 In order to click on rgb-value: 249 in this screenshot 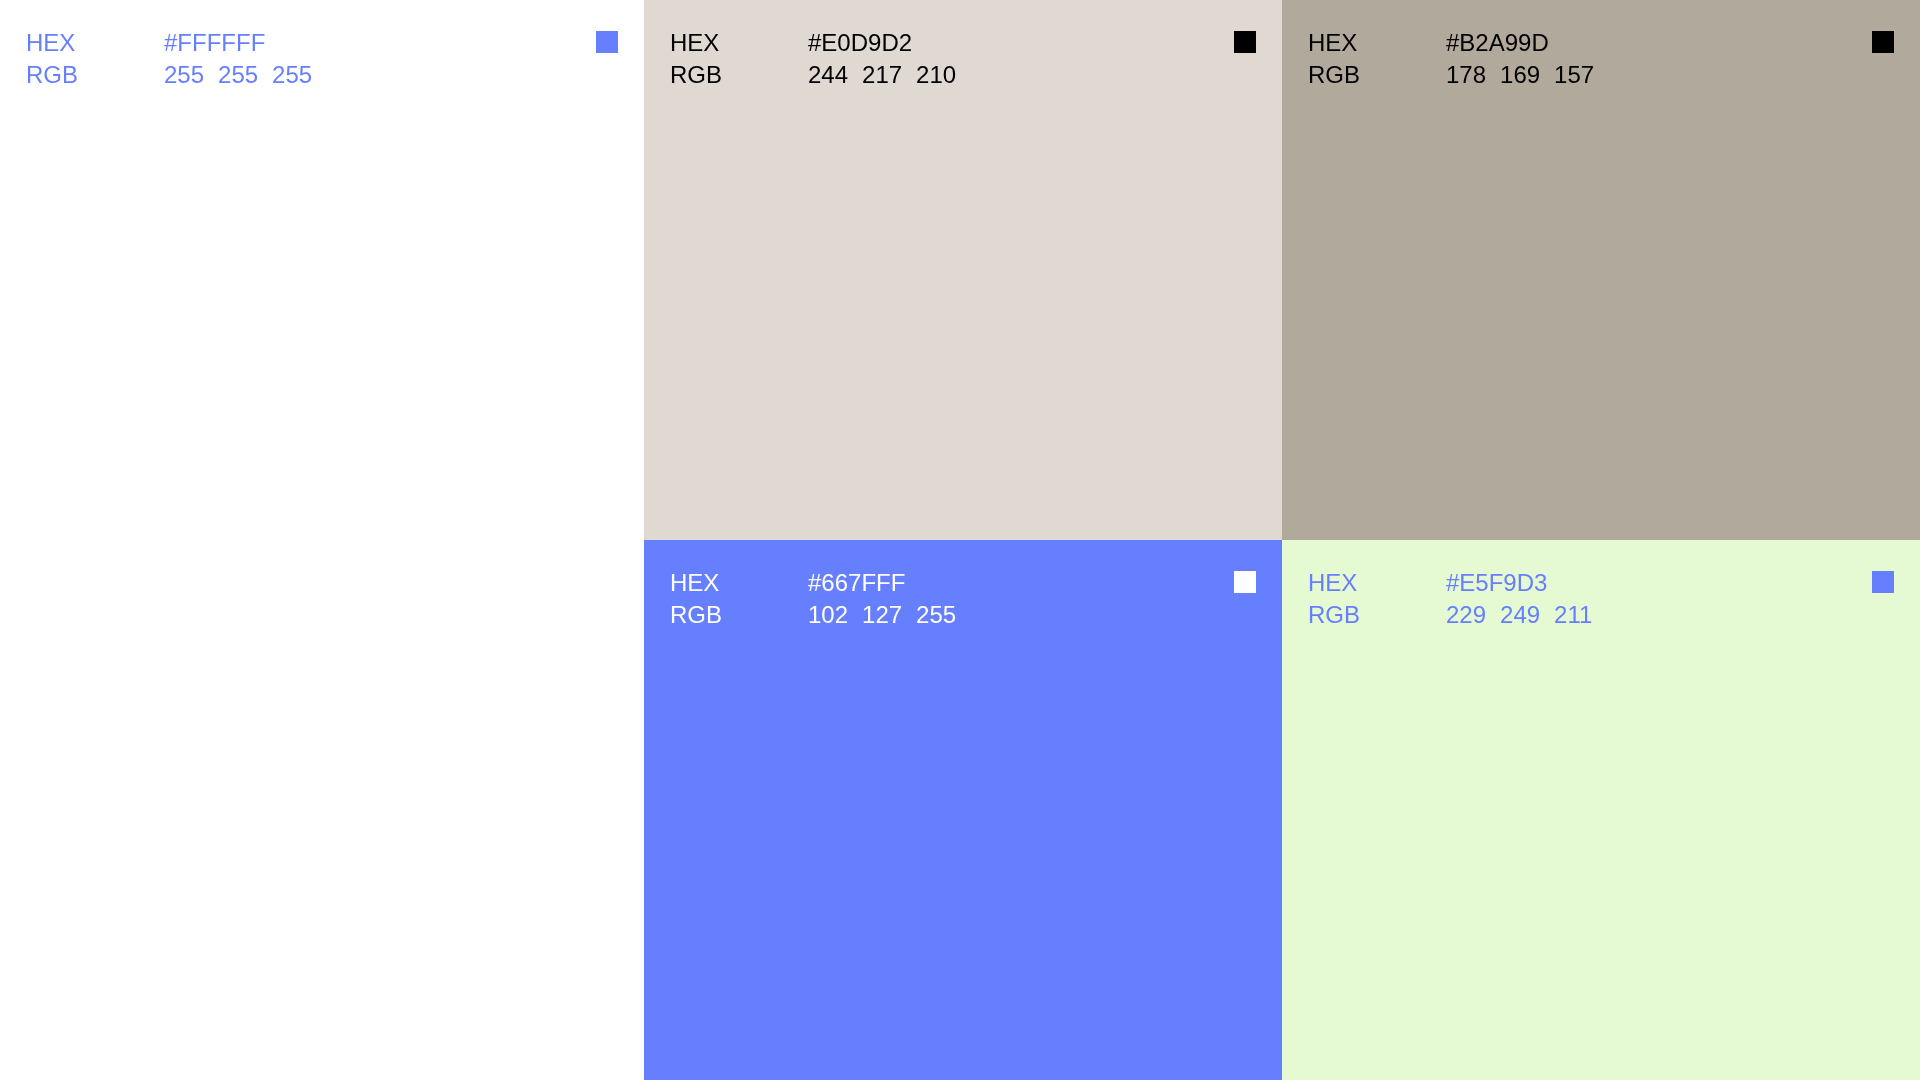, I will do `click(1520, 615)`.